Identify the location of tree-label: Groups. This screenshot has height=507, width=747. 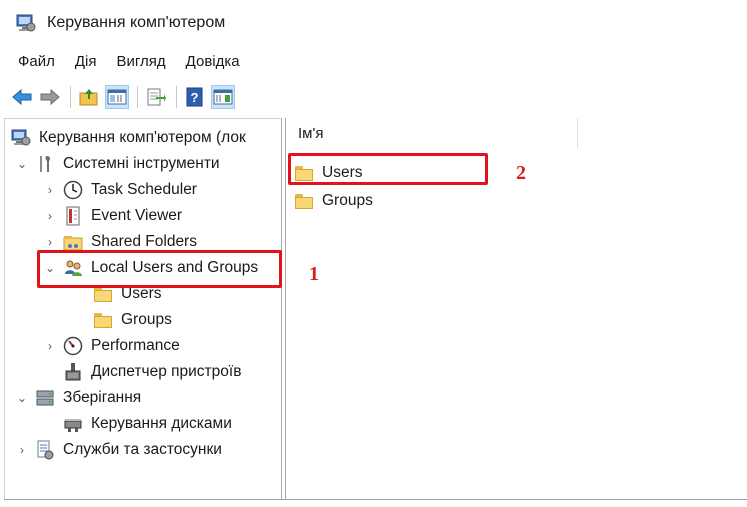
(146, 319).